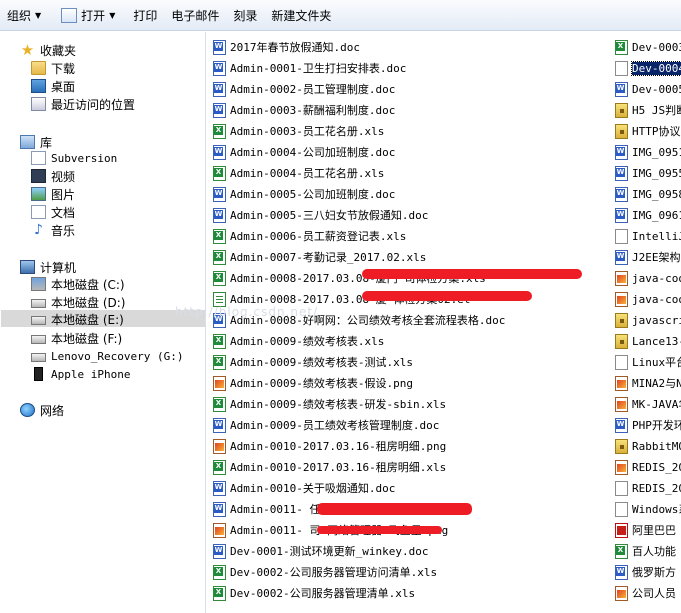 This screenshot has height=613, width=681. I want to click on file-item: 阿里巴巴, so click(645, 530).